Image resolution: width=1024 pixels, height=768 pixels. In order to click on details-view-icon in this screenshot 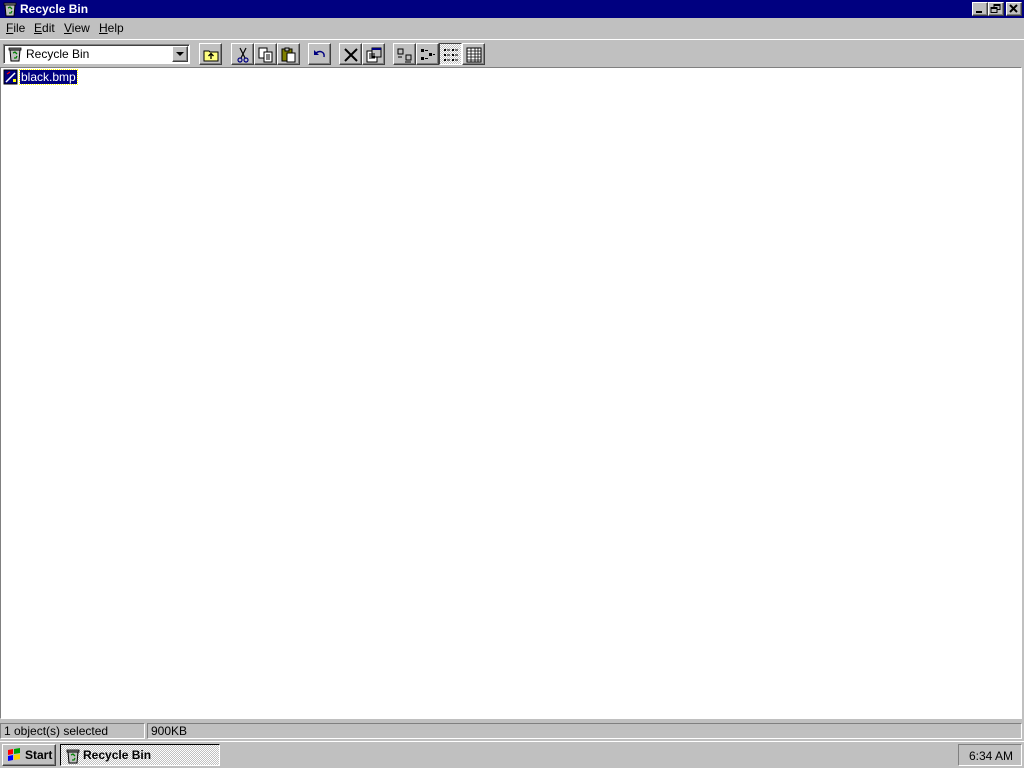, I will do `click(474, 55)`.